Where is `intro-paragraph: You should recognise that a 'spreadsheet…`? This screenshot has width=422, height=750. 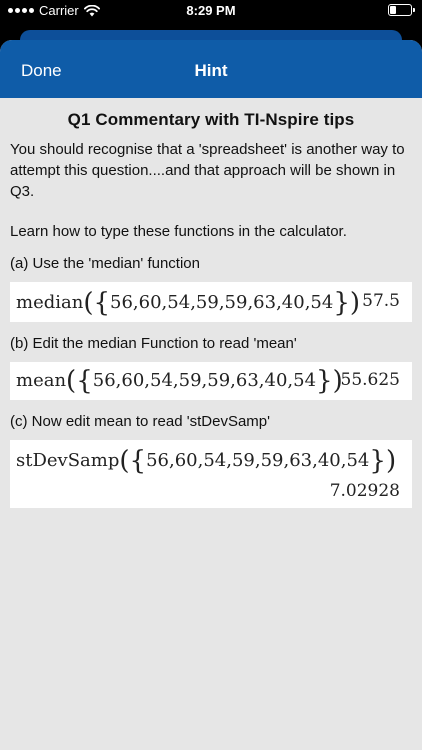 intro-paragraph: You should recognise that a 'spreadsheet… is located at coordinates (207, 170).